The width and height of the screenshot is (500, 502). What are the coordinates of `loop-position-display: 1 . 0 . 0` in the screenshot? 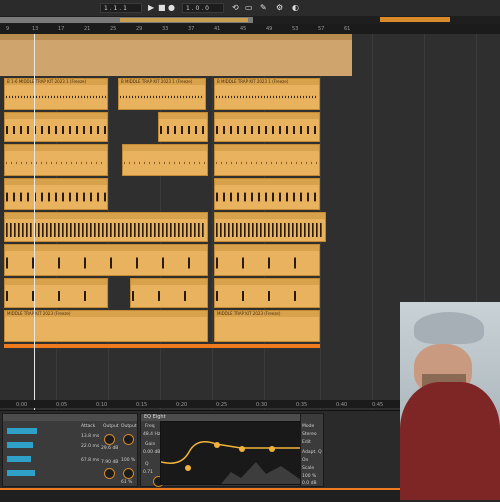 It's located at (203, 8).